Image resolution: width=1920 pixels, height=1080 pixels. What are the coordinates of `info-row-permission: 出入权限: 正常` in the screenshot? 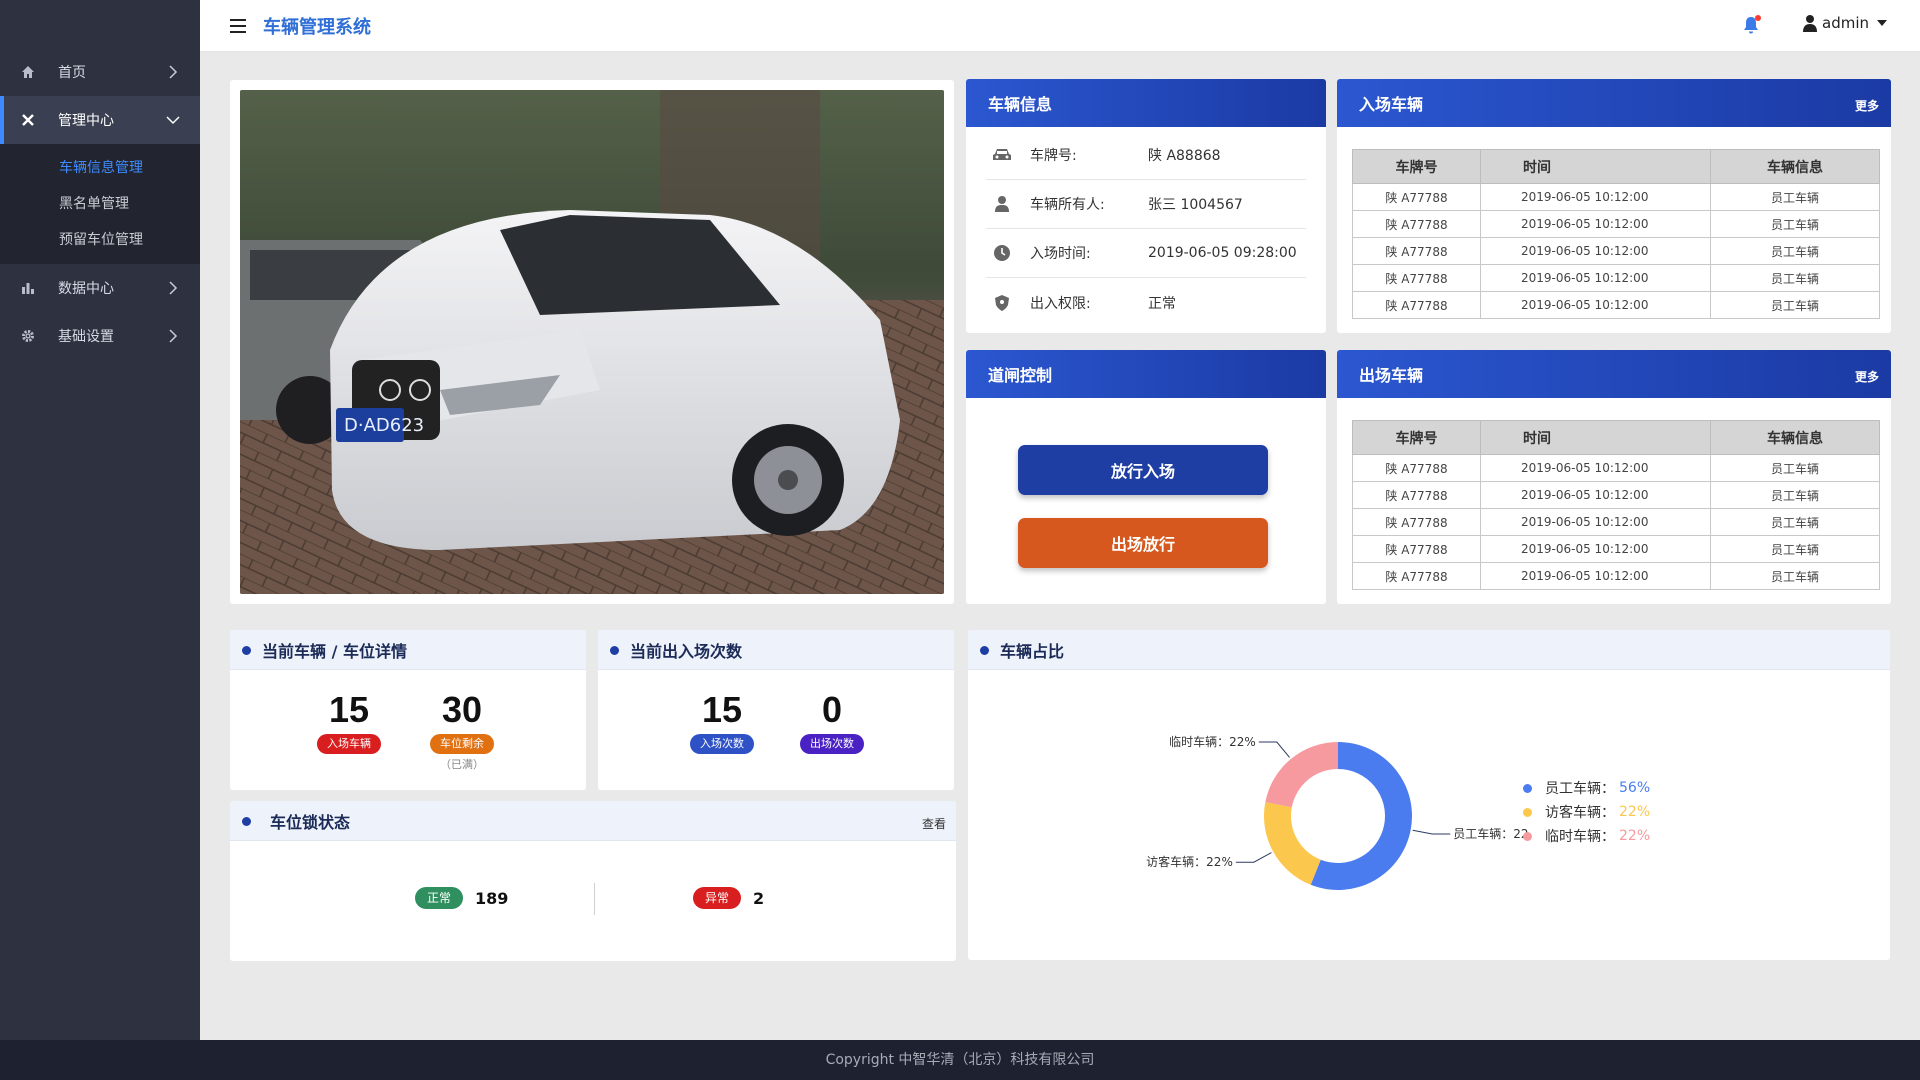 It's located at (1146, 302).